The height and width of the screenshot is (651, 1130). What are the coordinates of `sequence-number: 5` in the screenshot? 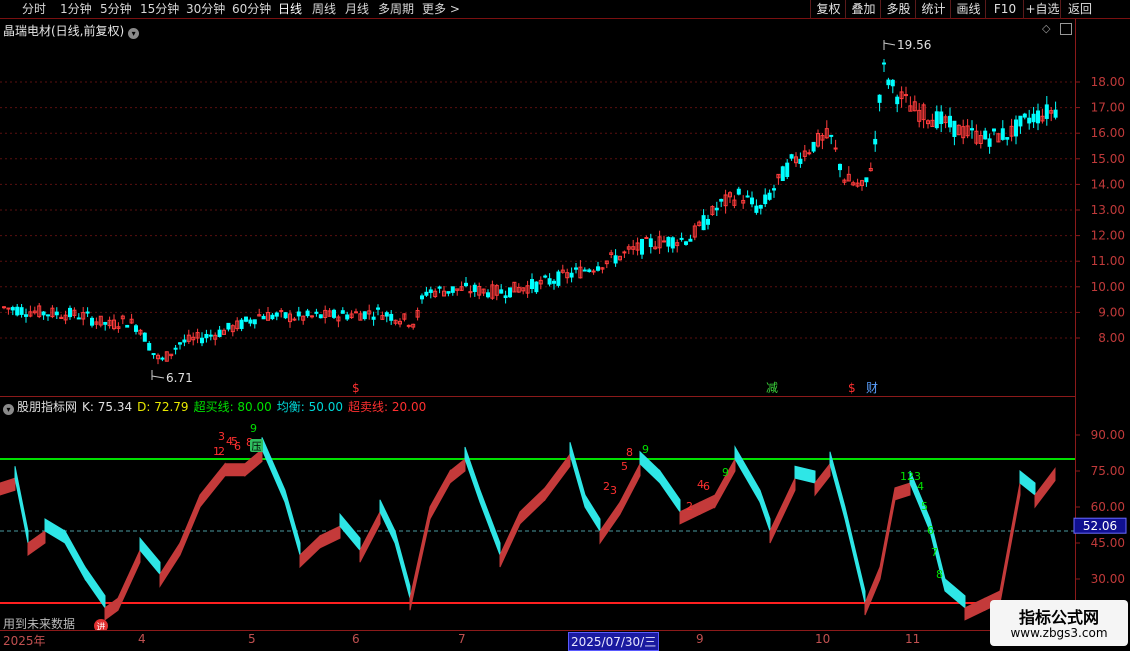 It's located at (924, 506).